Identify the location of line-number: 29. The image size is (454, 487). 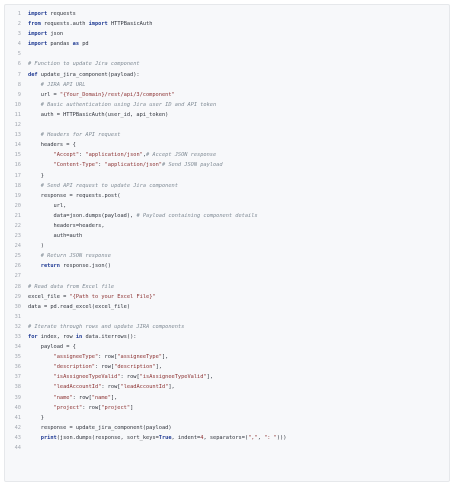
(17, 296).